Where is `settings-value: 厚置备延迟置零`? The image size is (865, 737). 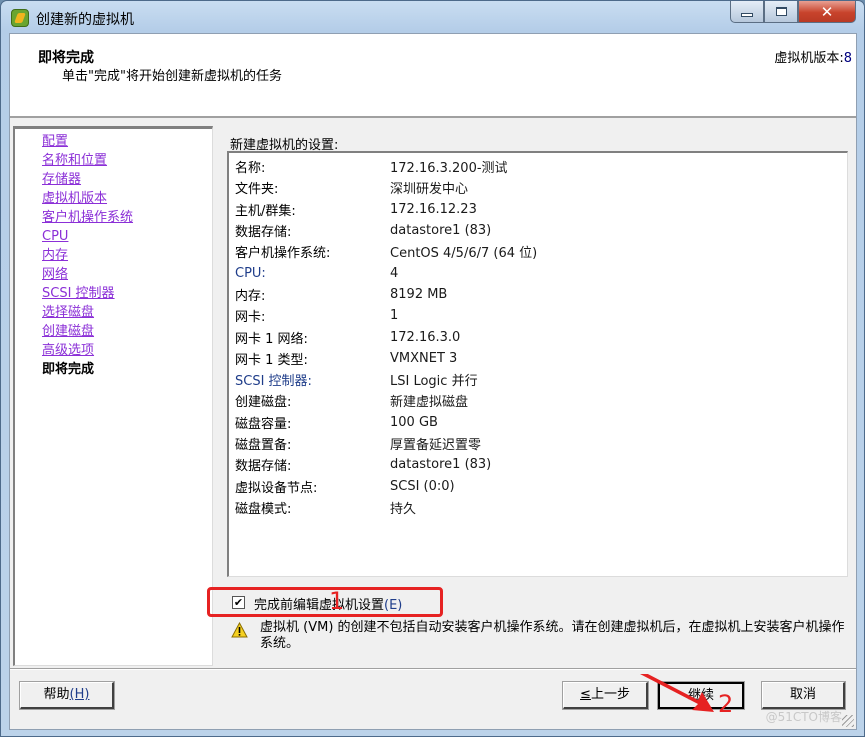 settings-value: 厚置备延迟置零 is located at coordinates (436, 445).